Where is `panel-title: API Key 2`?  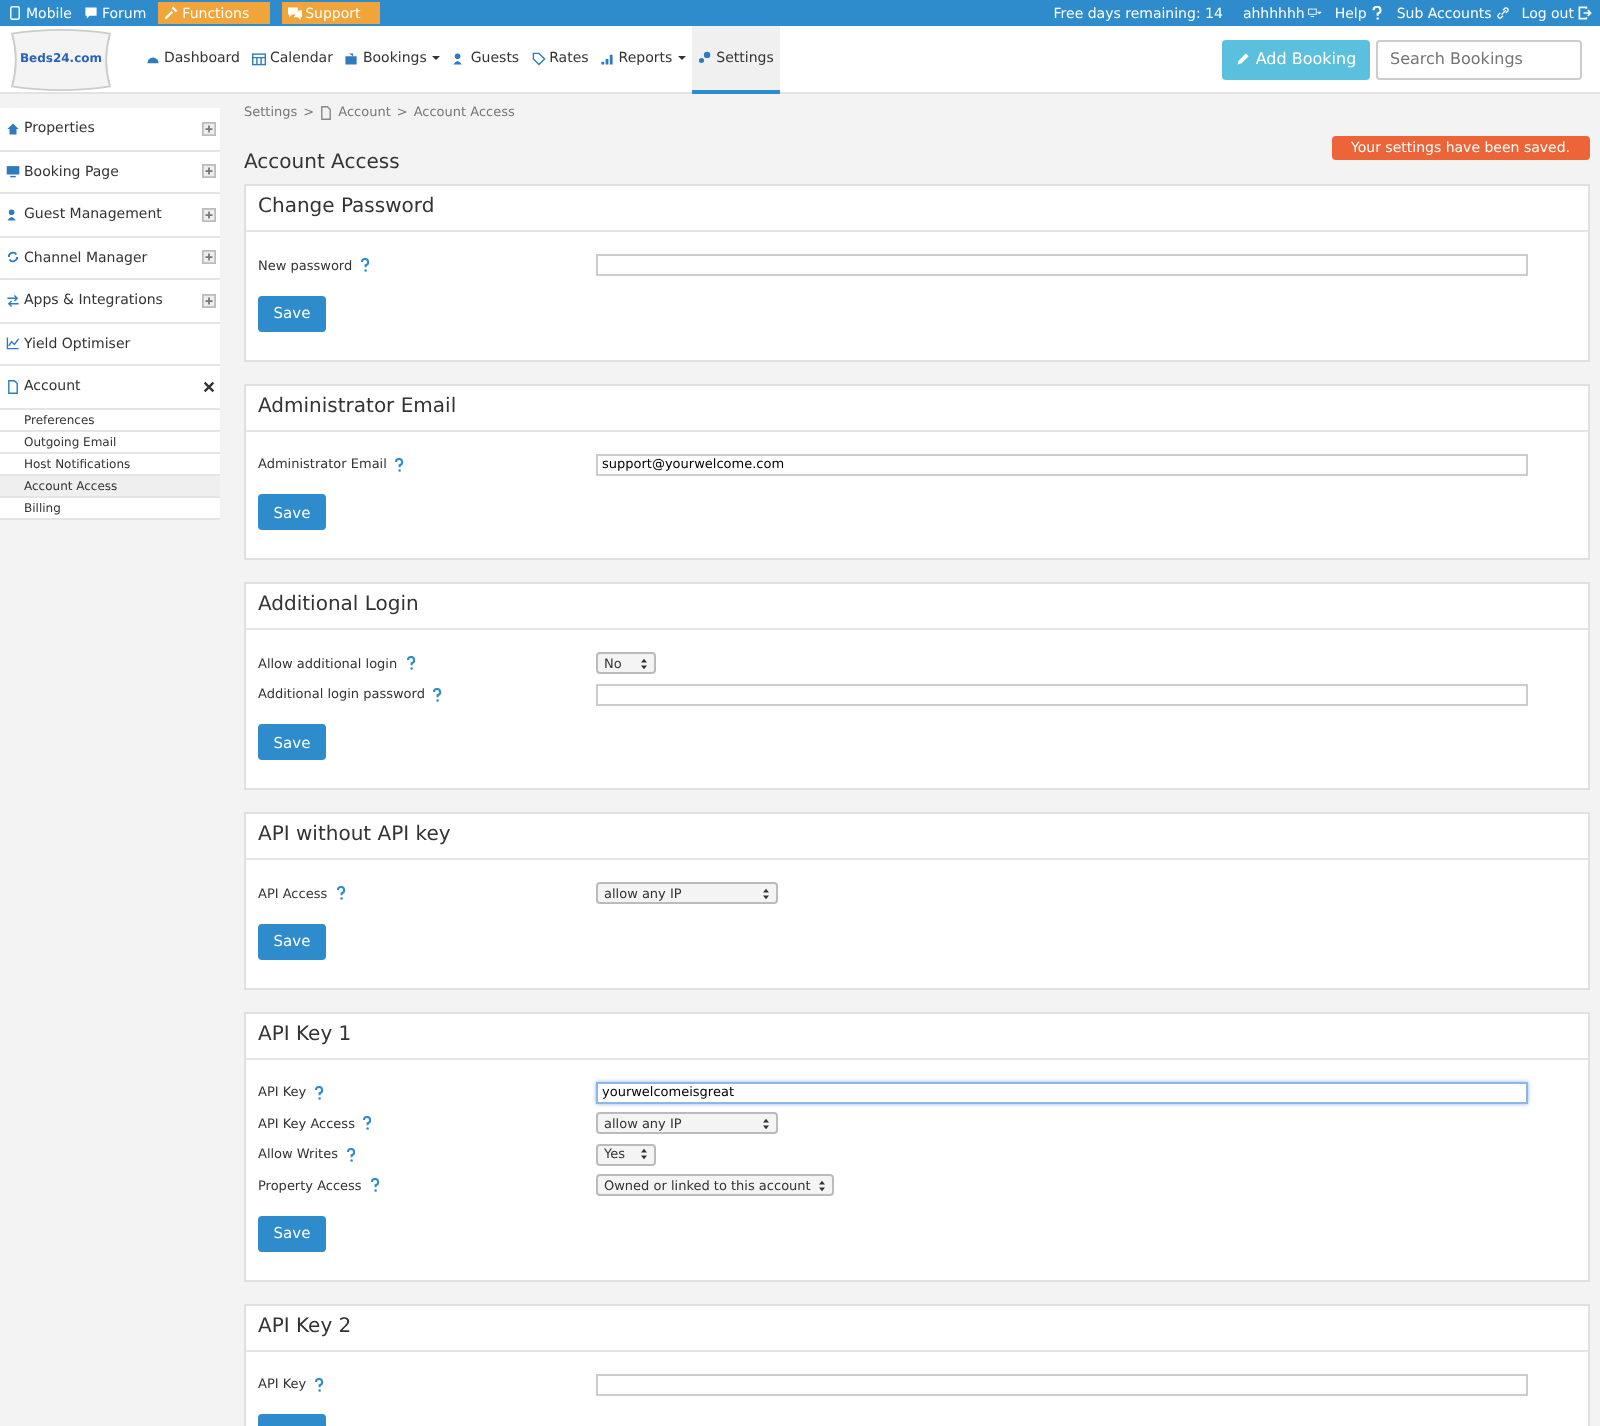 panel-title: API Key 2 is located at coordinates (917, 1328).